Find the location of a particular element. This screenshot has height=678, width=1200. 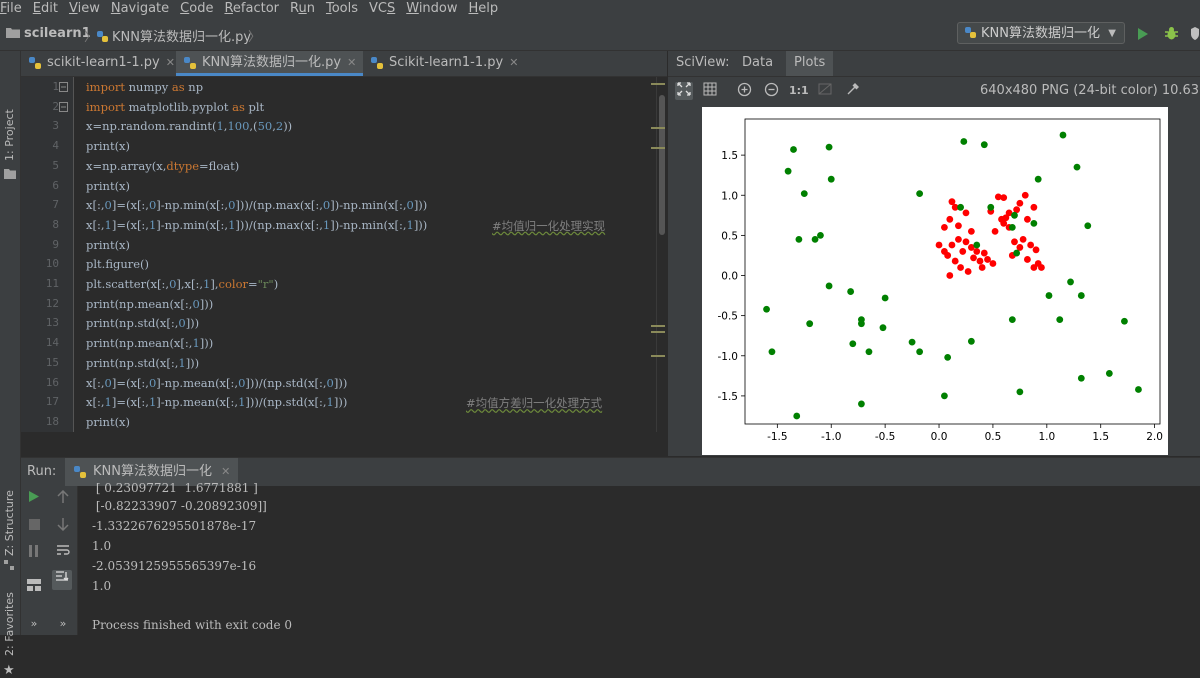

y-tick-label: -1.0 is located at coordinates (728, 357).